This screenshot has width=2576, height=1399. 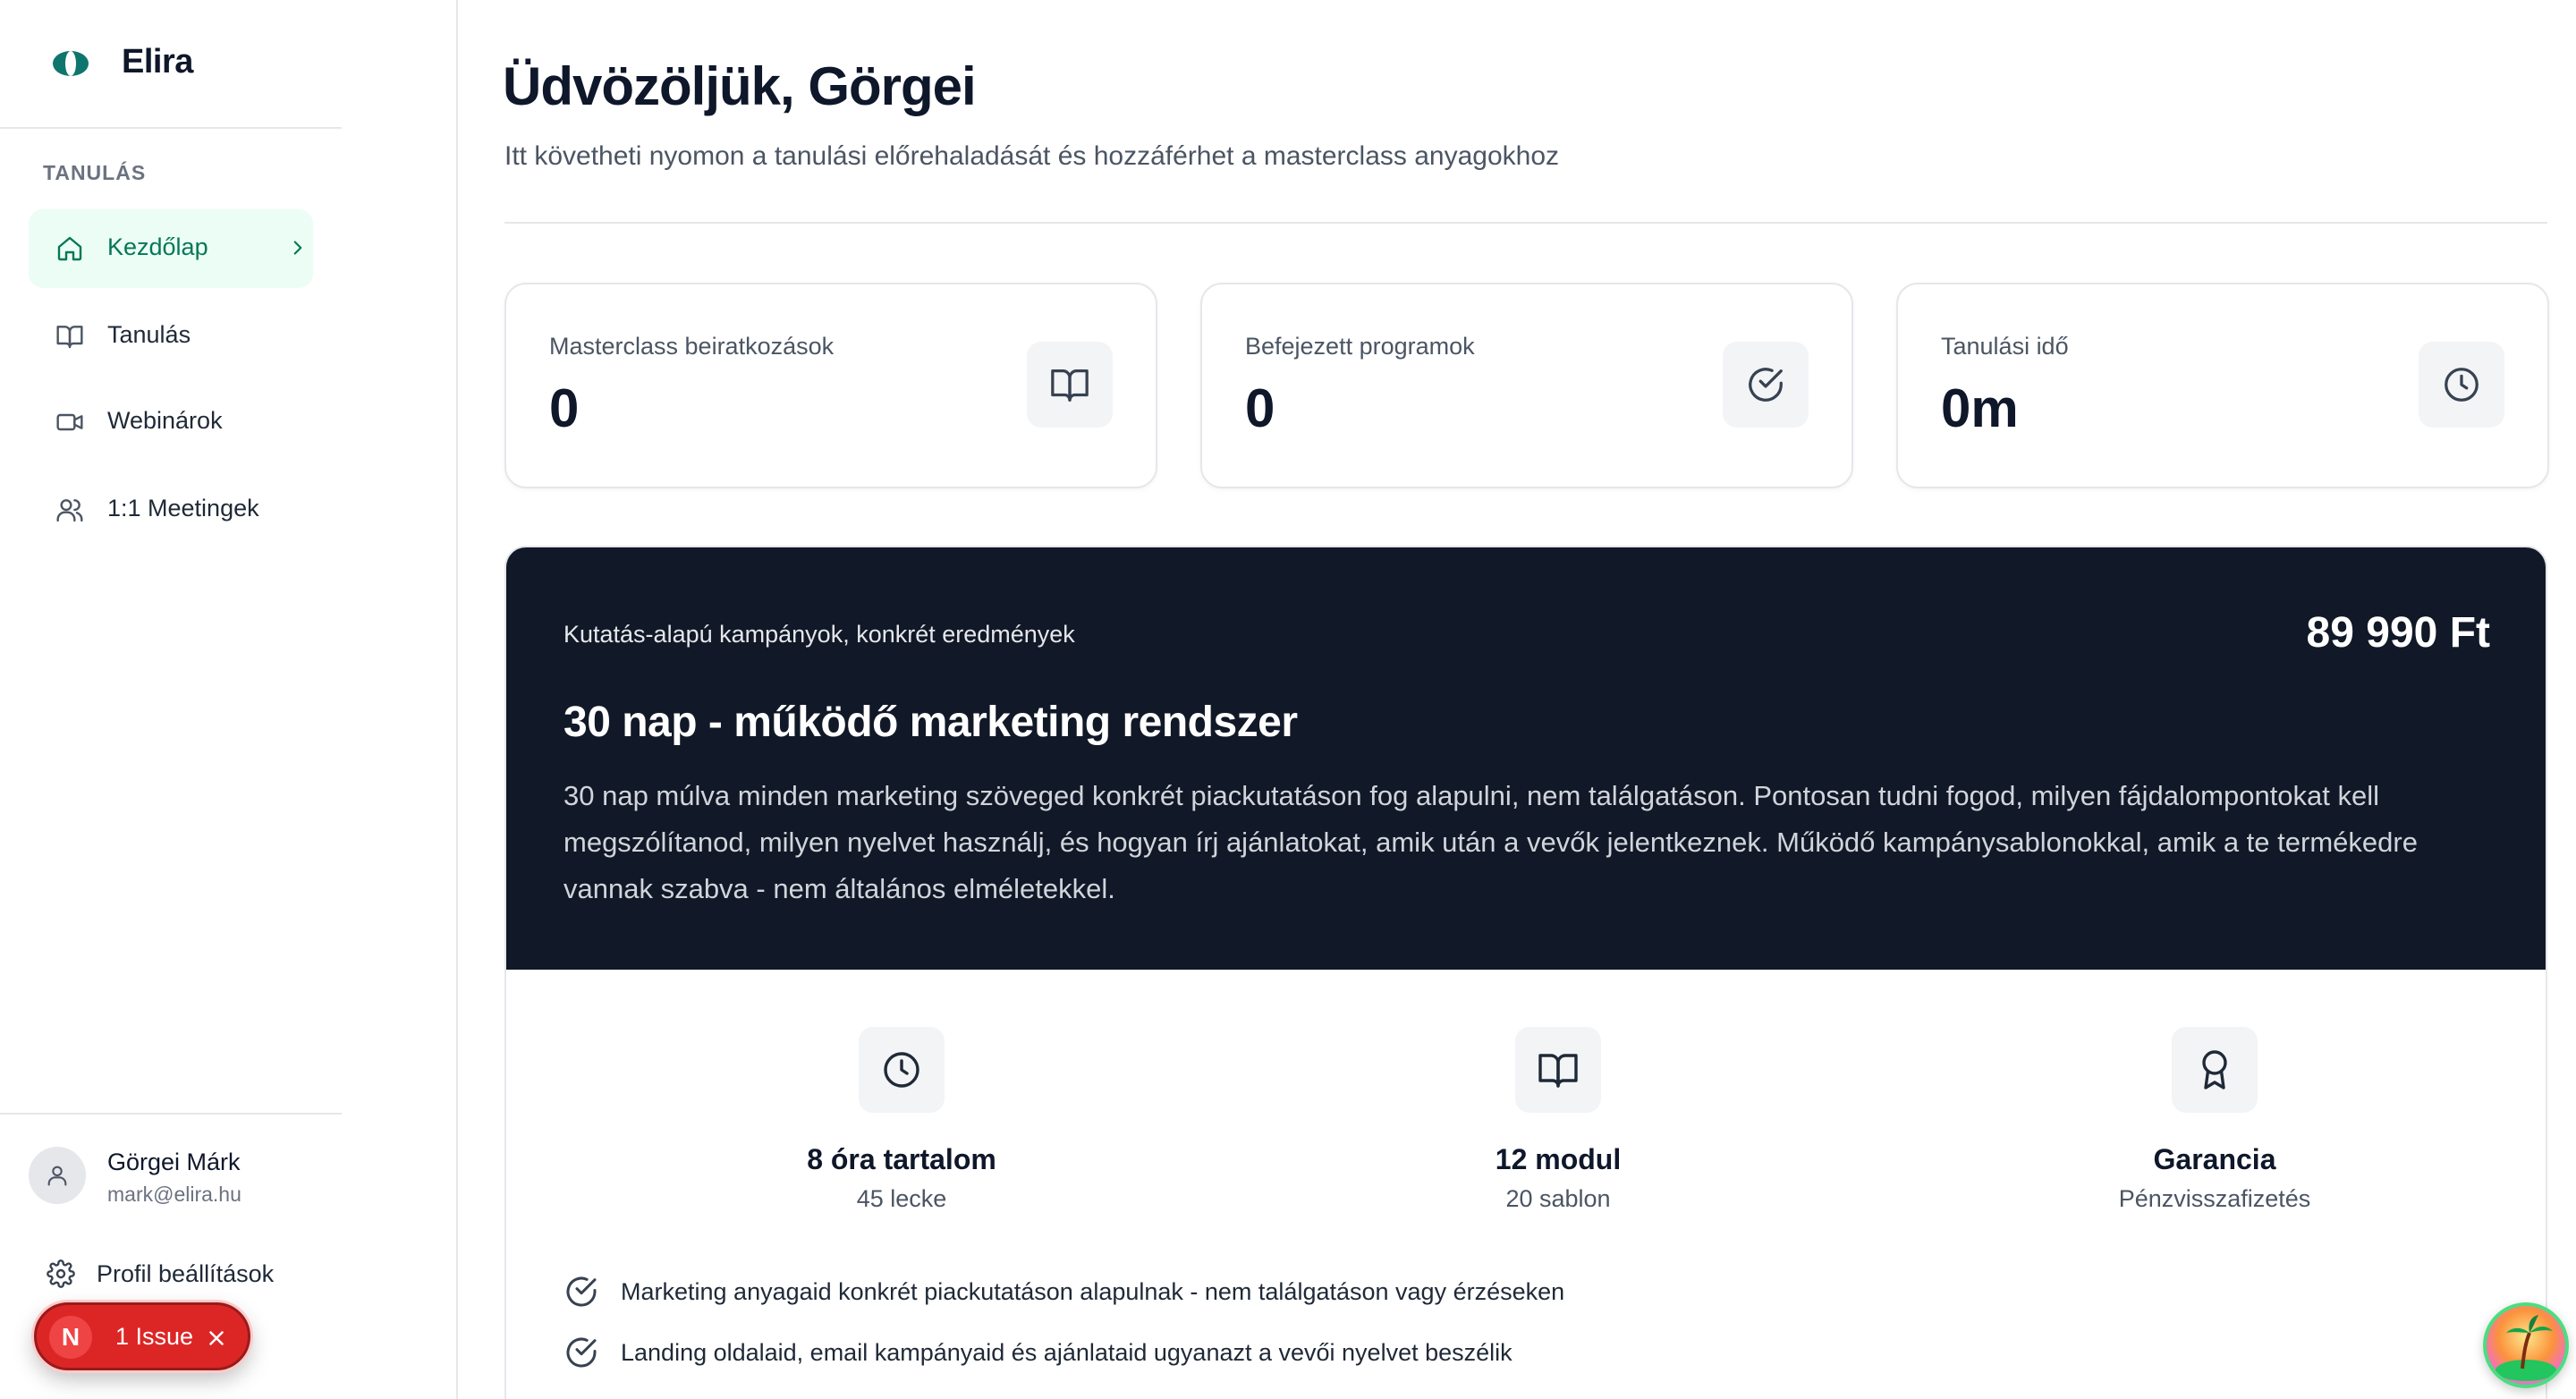 What do you see at coordinates (830, 385) in the screenshot?
I see `stat-card-enrollments: Masterclass beiratkozások 0` at bounding box center [830, 385].